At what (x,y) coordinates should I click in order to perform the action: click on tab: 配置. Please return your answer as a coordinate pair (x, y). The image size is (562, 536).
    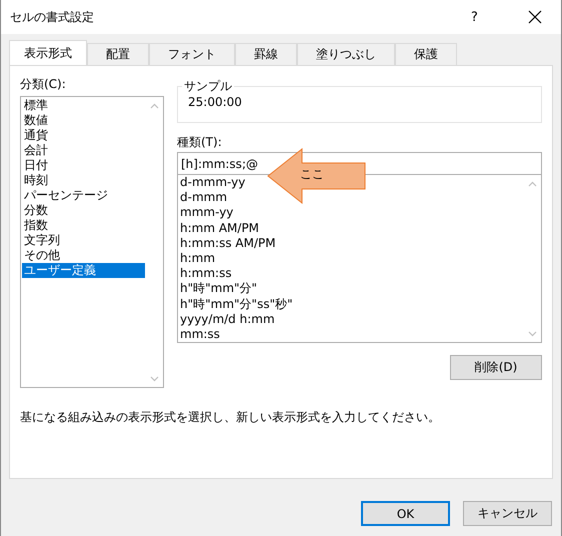
    Looking at the image, I should click on (118, 54).